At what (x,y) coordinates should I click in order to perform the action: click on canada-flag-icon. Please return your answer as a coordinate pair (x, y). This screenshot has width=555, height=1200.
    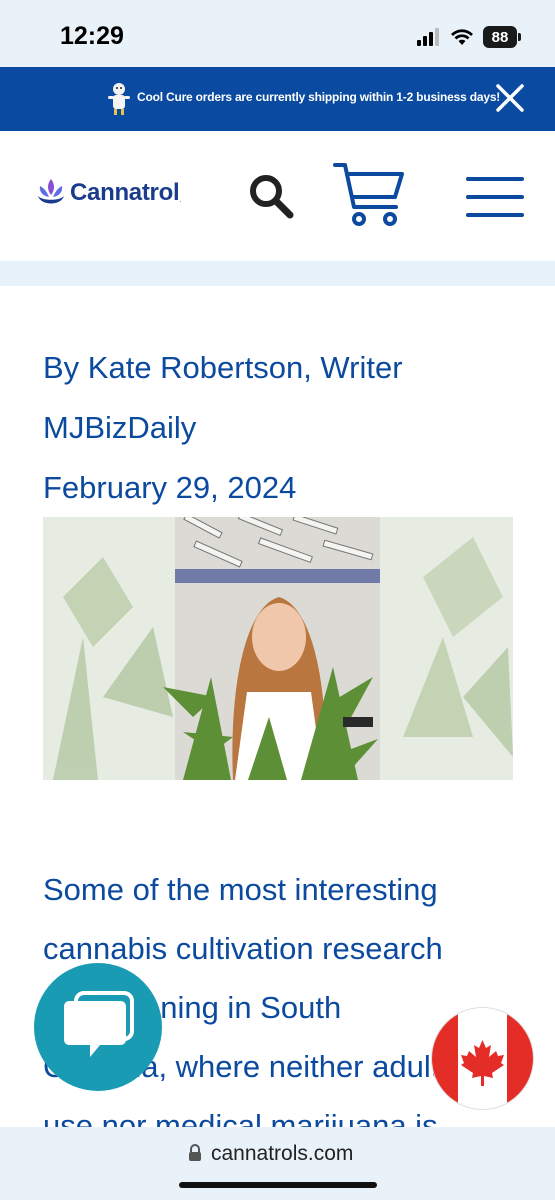
    Looking at the image, I should click on (482, 1058).